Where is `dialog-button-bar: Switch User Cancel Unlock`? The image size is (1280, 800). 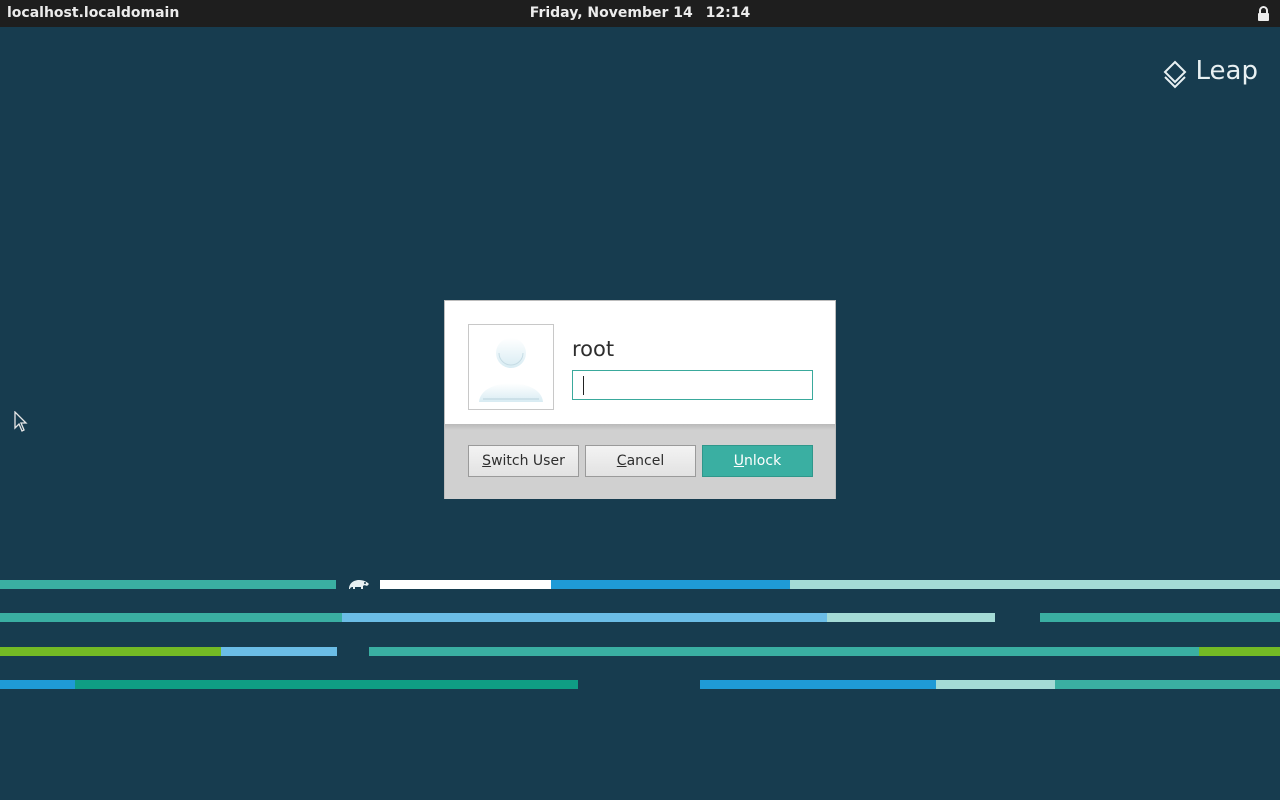 dialog-button-bar: Switch User Cancel Unlock is located at coordinates (640, 461).